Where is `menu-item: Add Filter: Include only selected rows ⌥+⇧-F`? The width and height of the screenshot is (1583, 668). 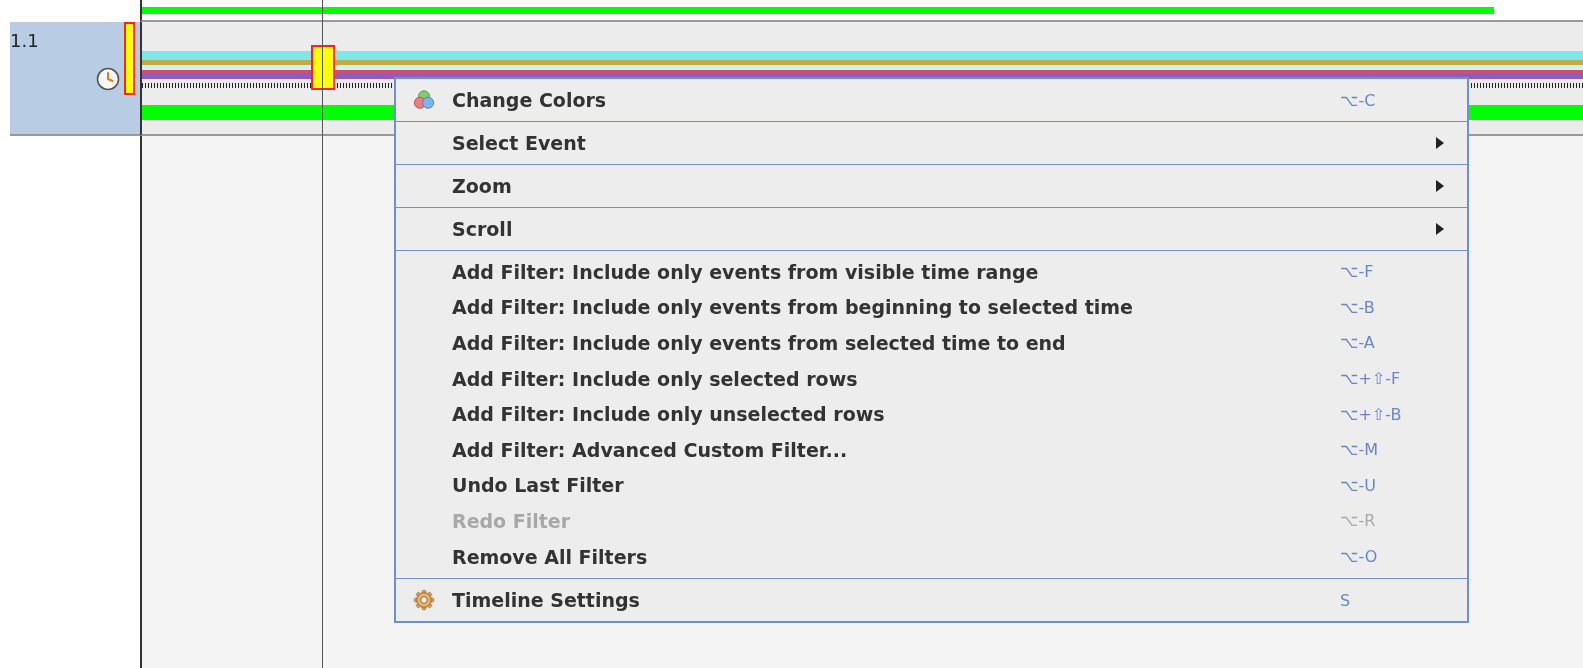
menu-item: Add Filter: Include only selected rows ⌥+⇧-F is located at coordinates (931, 378).